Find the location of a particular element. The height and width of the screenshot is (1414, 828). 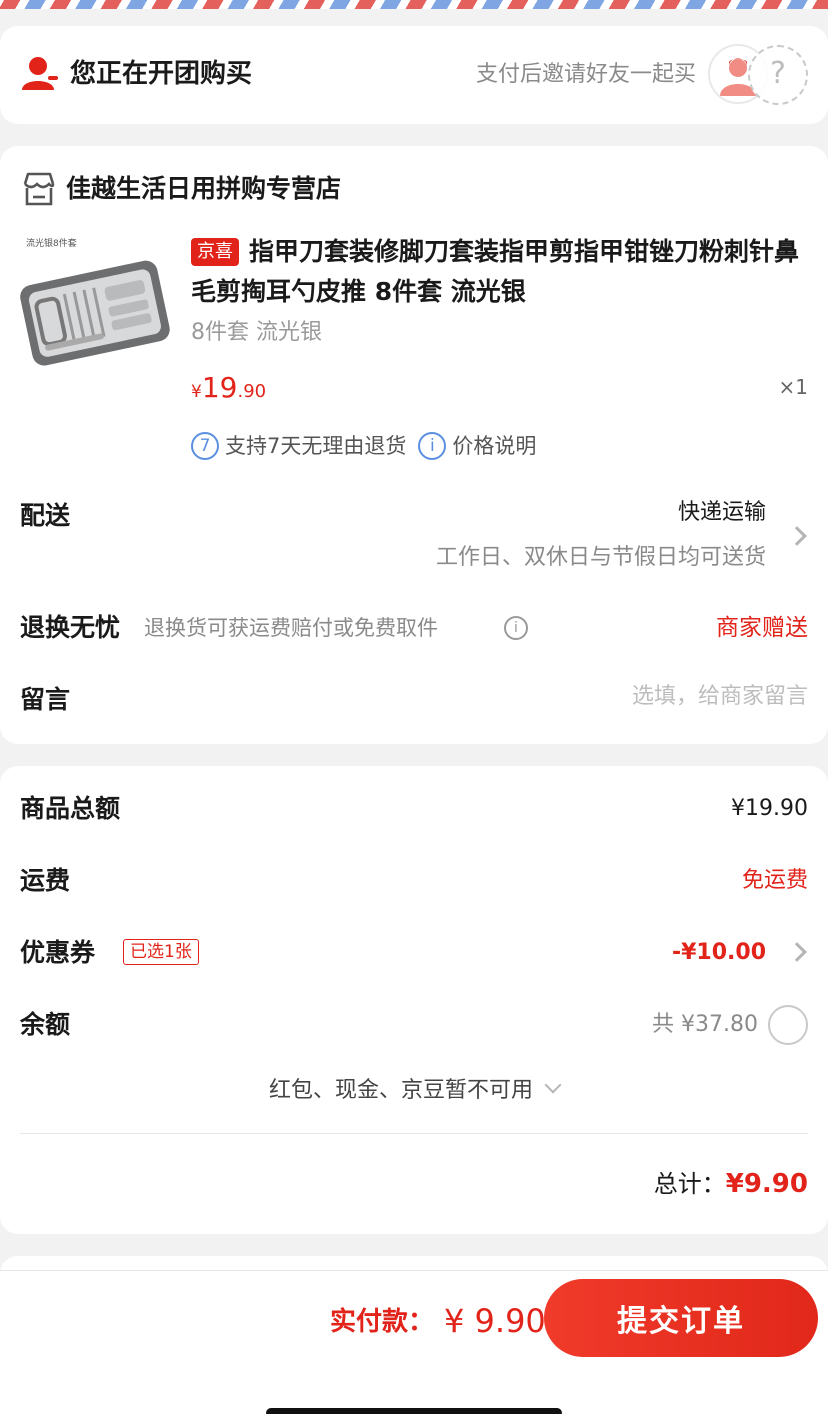

divider is located at coordinates (414, 1133).